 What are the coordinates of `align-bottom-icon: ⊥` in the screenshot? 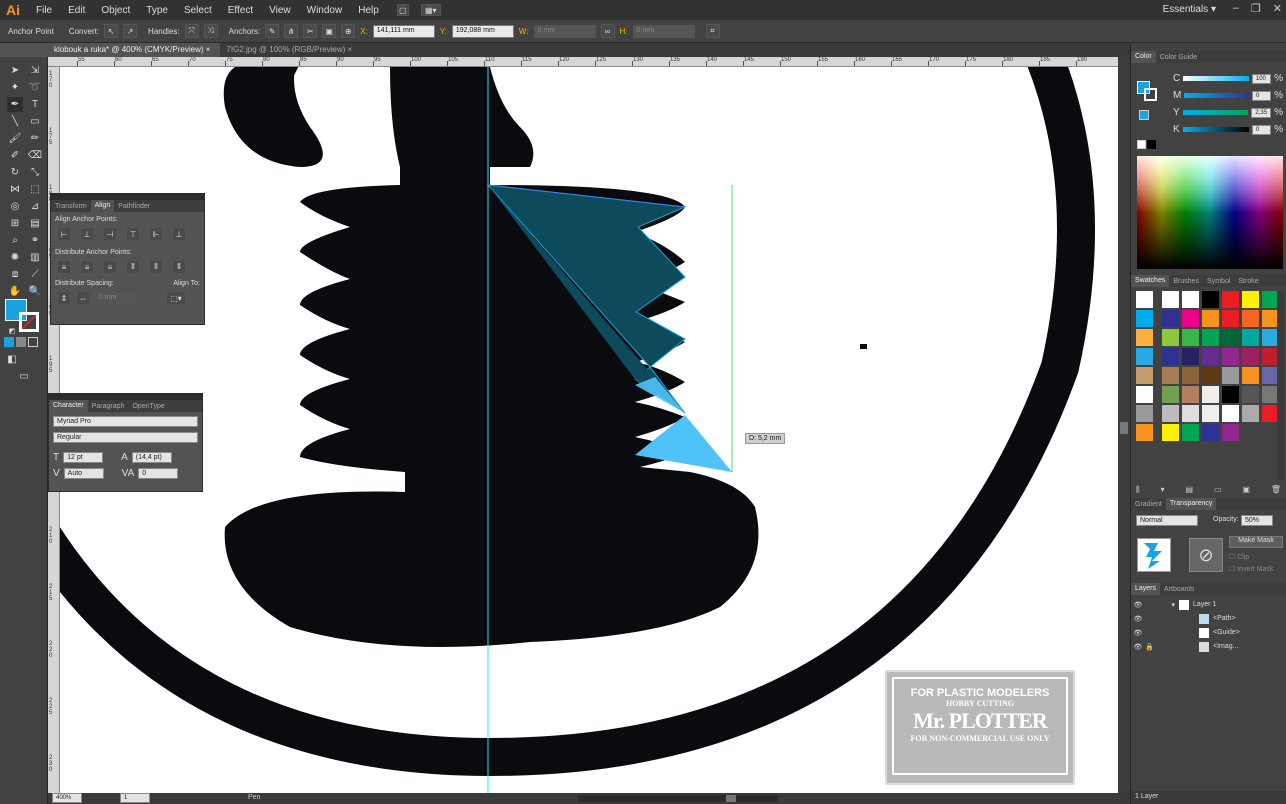 It's located at (179, 234).